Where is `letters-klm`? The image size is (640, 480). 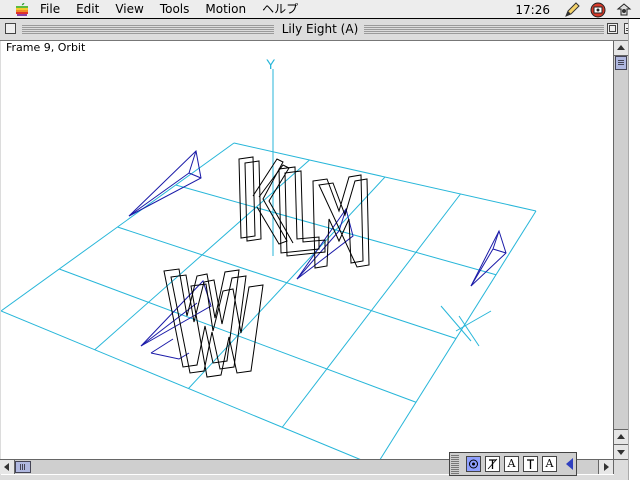 letters-klm is located at coordinates (304, 212).